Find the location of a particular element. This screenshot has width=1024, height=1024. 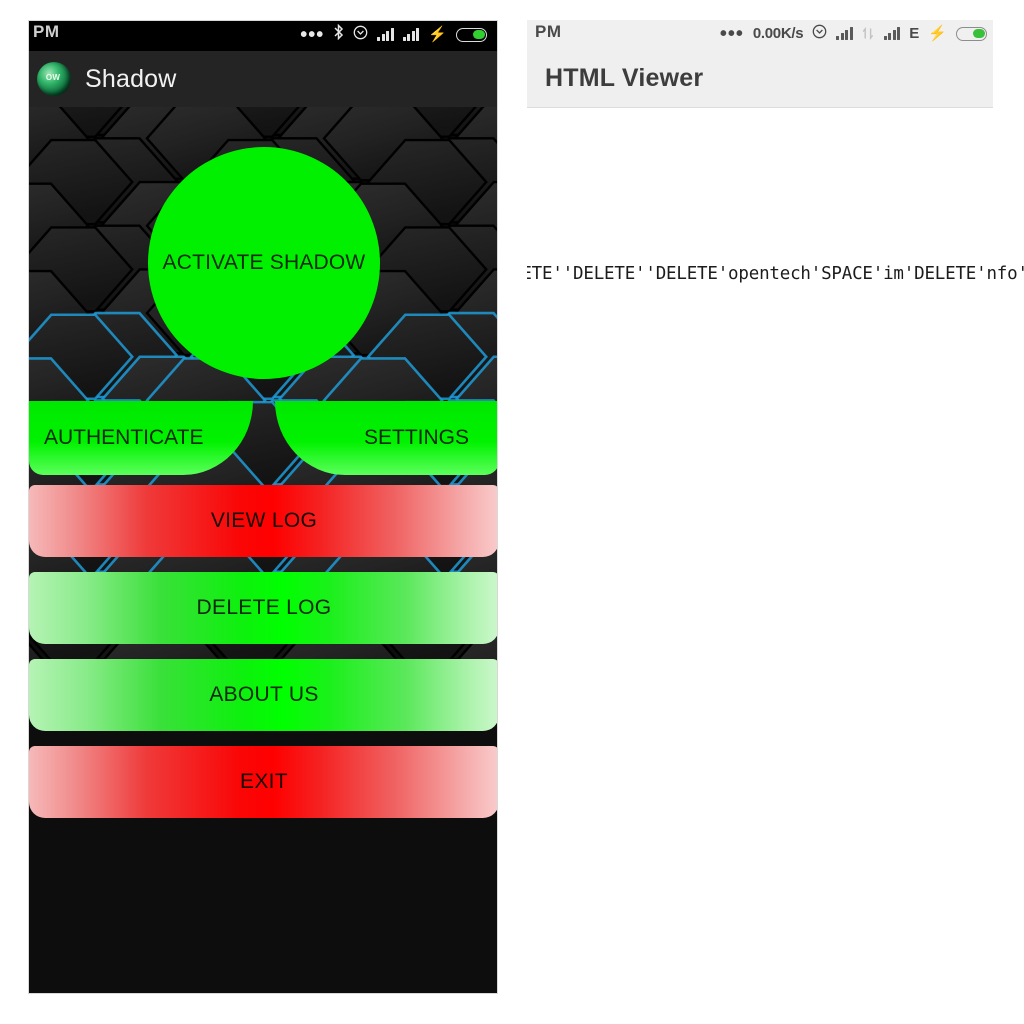

exit-label: EXIT is located at coordinates (264, 781).